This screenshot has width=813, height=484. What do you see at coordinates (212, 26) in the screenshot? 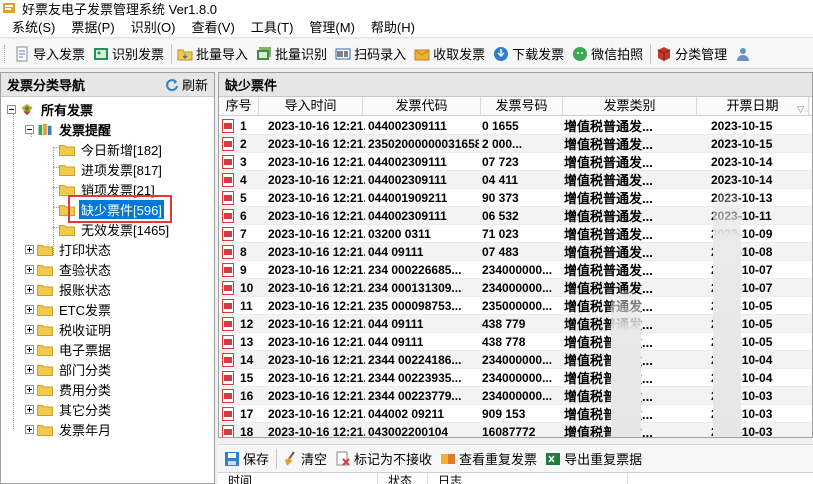
I see `menu-view: 查看(V)` at bounding box center [212, 26].